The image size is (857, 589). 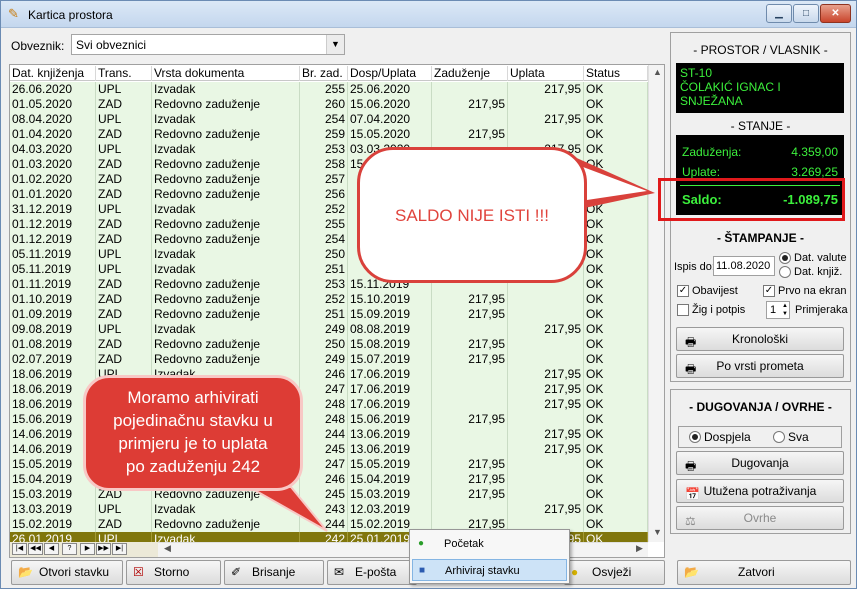 I want to click on primjeraka-label: Primjeraka, so click(x=821, y=310).